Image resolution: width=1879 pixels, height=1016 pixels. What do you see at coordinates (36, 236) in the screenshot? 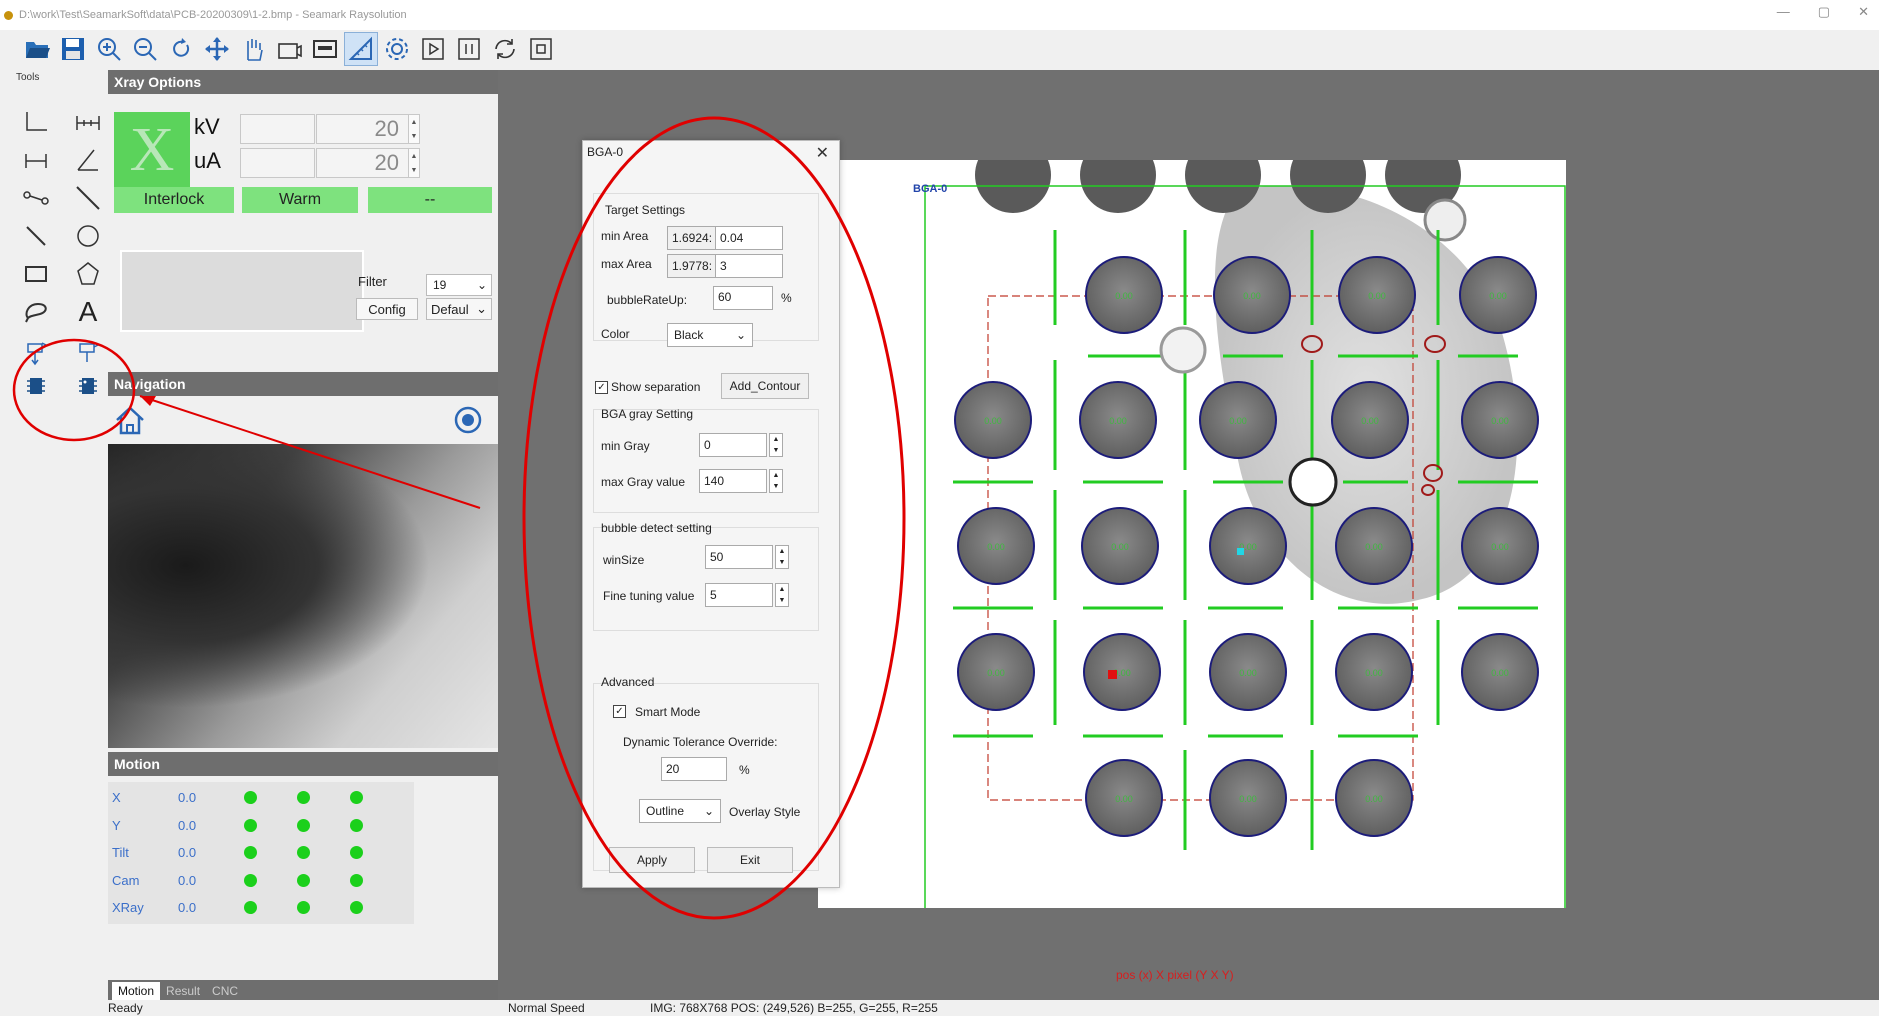
I see `diagonal-line-icon` at bounding box center [36, 236].